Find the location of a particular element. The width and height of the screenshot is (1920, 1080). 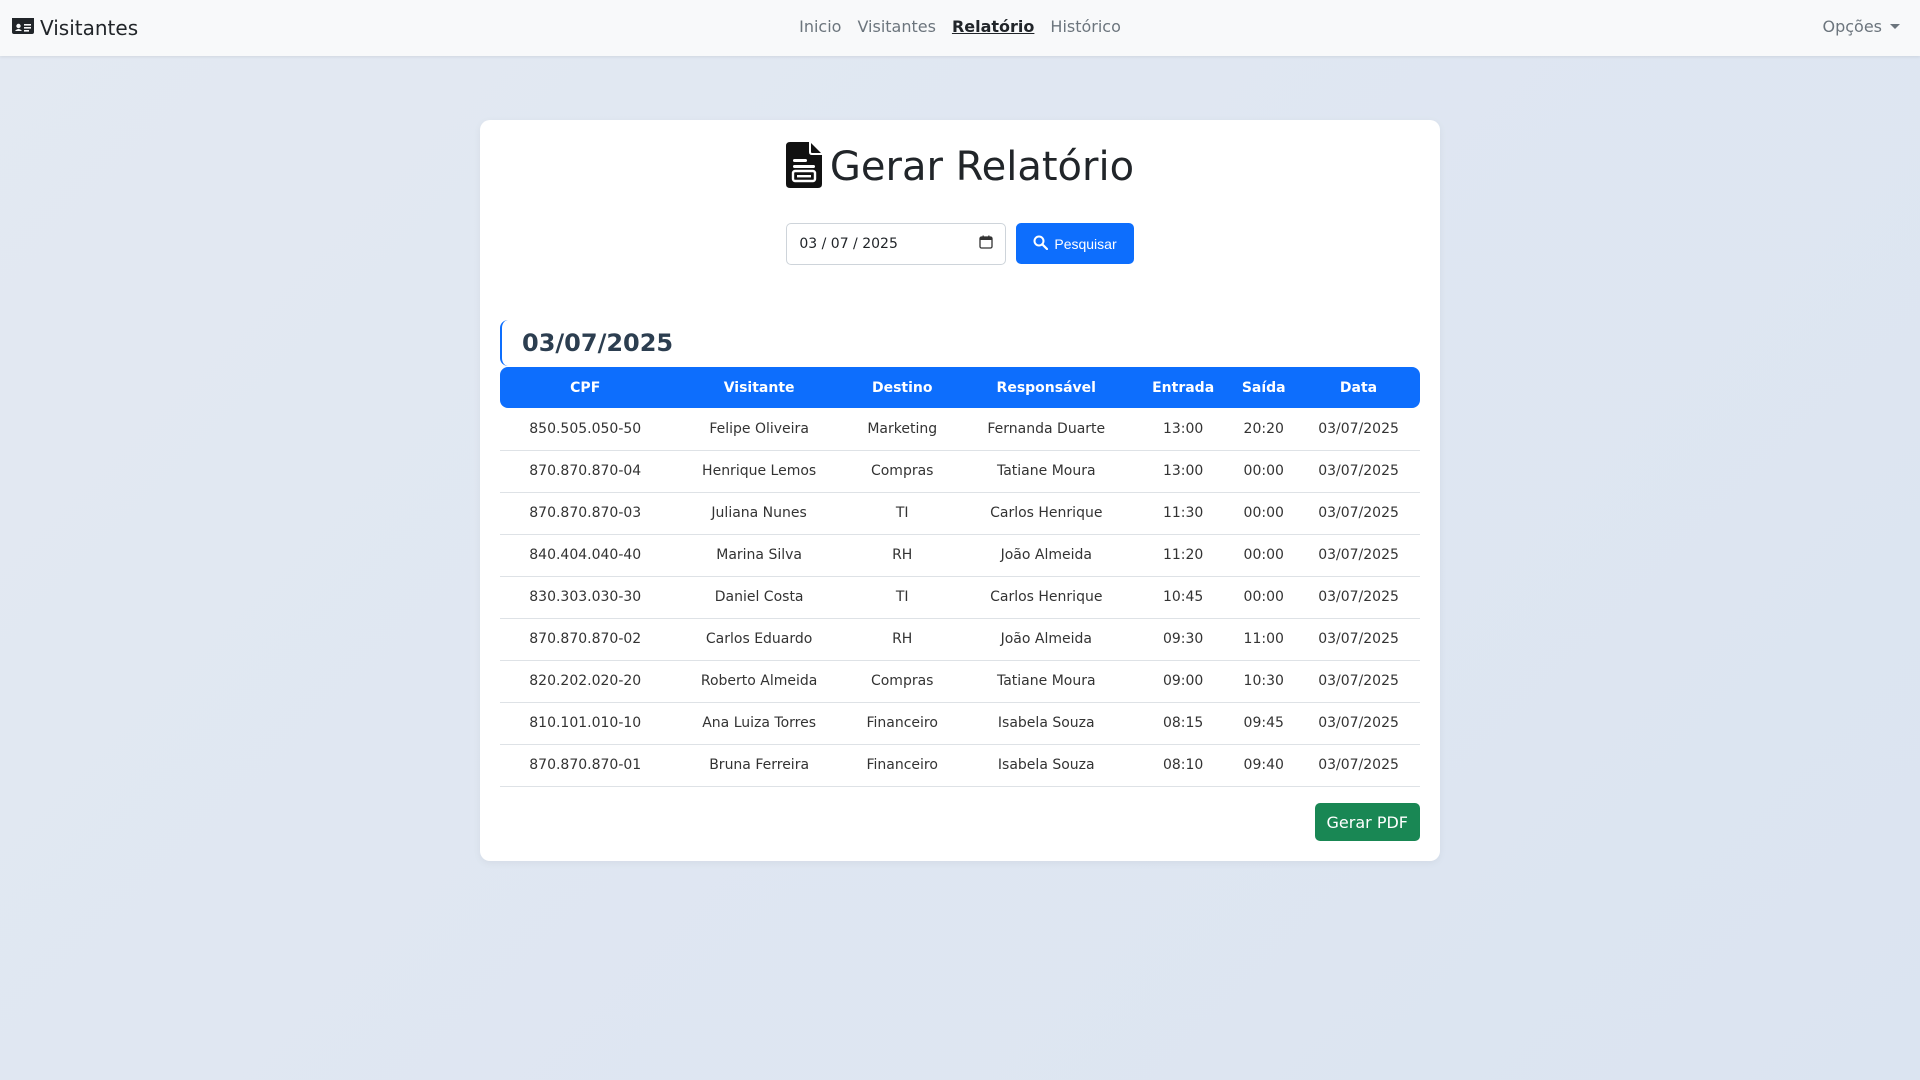

cell-visitante: Daniel Costa is located at coordinates (759, 597).